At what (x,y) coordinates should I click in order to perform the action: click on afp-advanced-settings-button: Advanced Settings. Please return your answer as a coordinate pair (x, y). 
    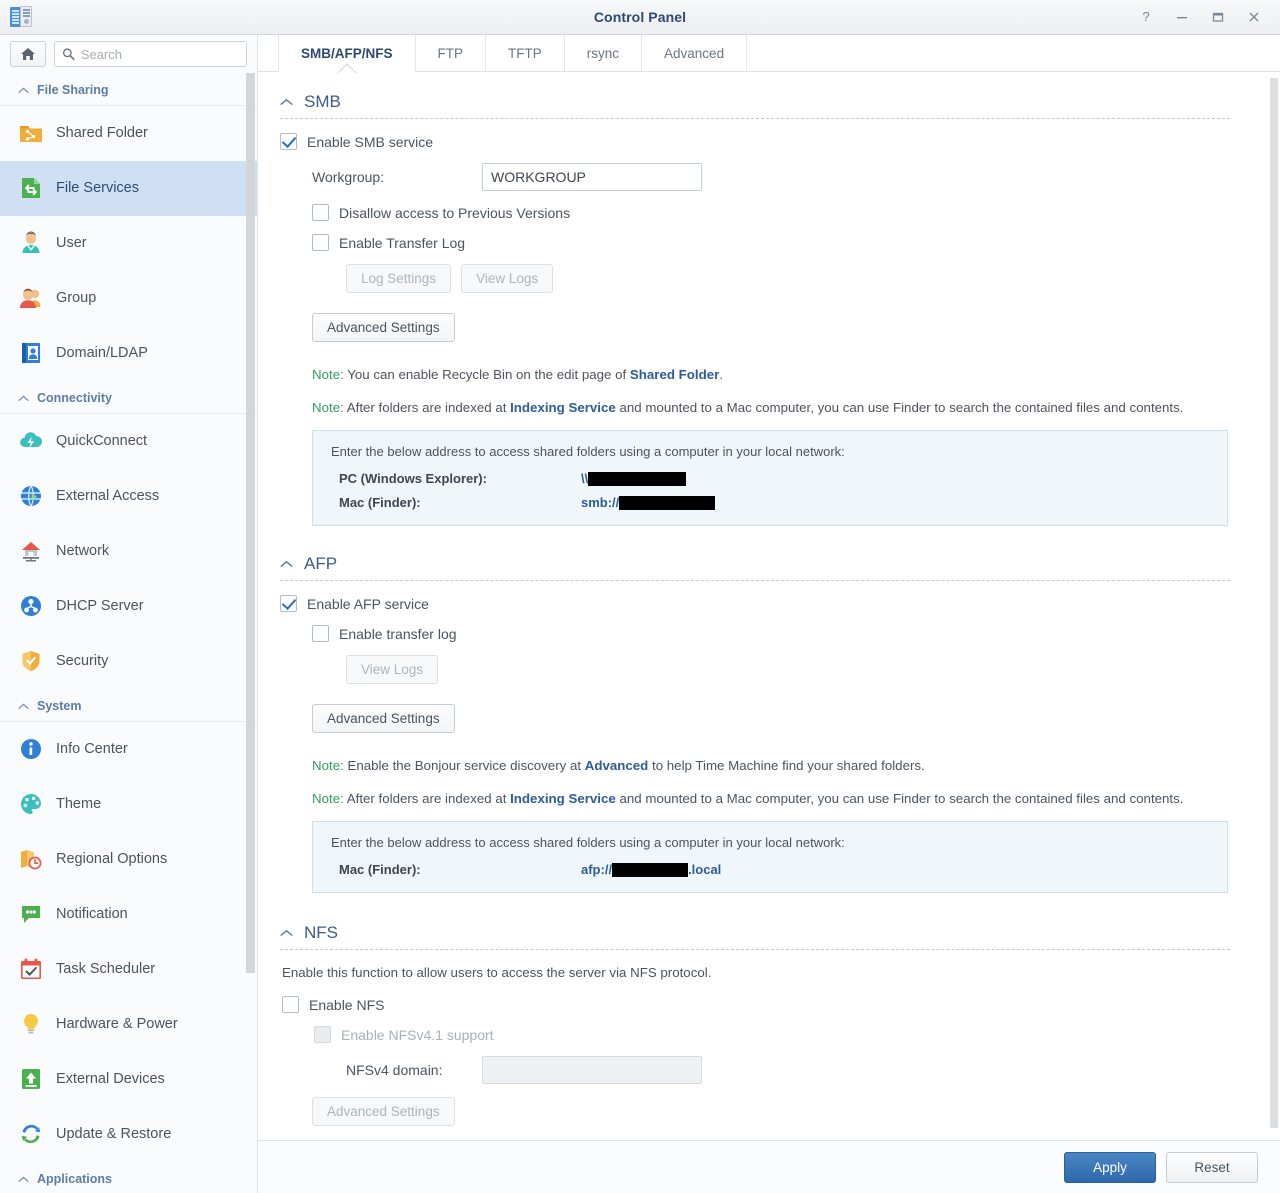
    Looking at the image, I should click on (383, 718).